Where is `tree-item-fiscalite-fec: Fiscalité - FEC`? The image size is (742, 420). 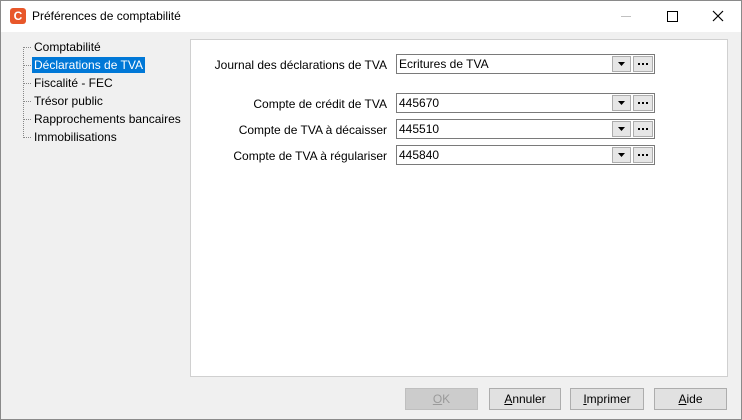 tree-item-fiscalite-fec: Fiscalité - FEC is located at coordinates (110, 83).